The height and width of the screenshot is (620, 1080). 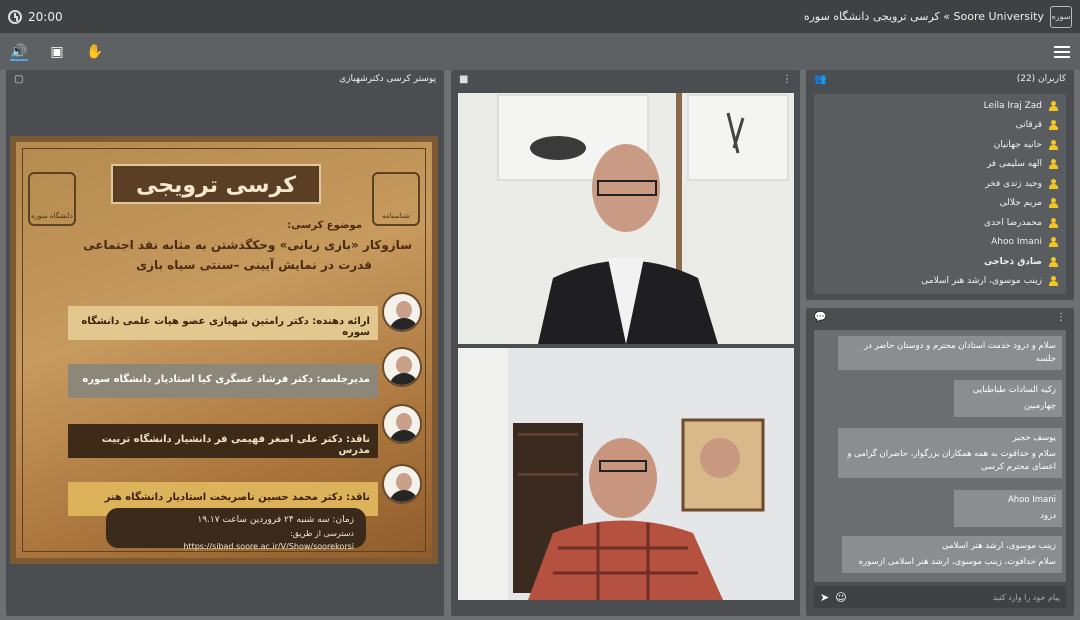 I want to click on menu-icon, so click(x=1062, y=51).